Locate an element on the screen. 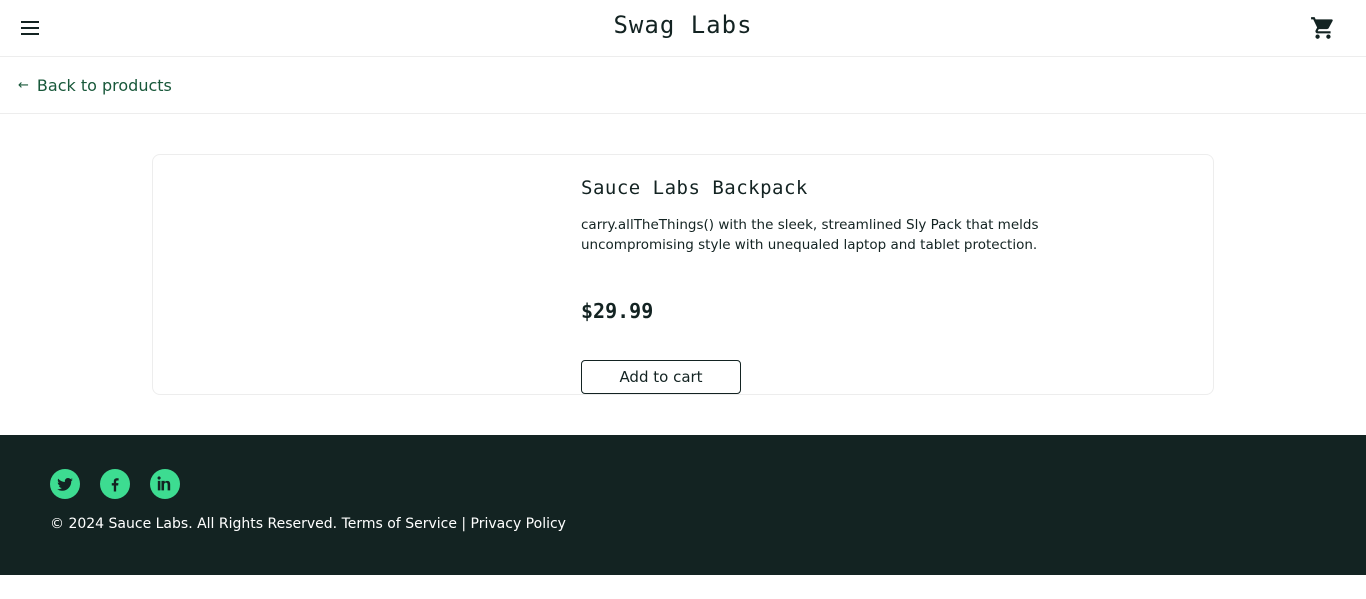  shopping-cart-icon is located at coordinates (1323, 28).